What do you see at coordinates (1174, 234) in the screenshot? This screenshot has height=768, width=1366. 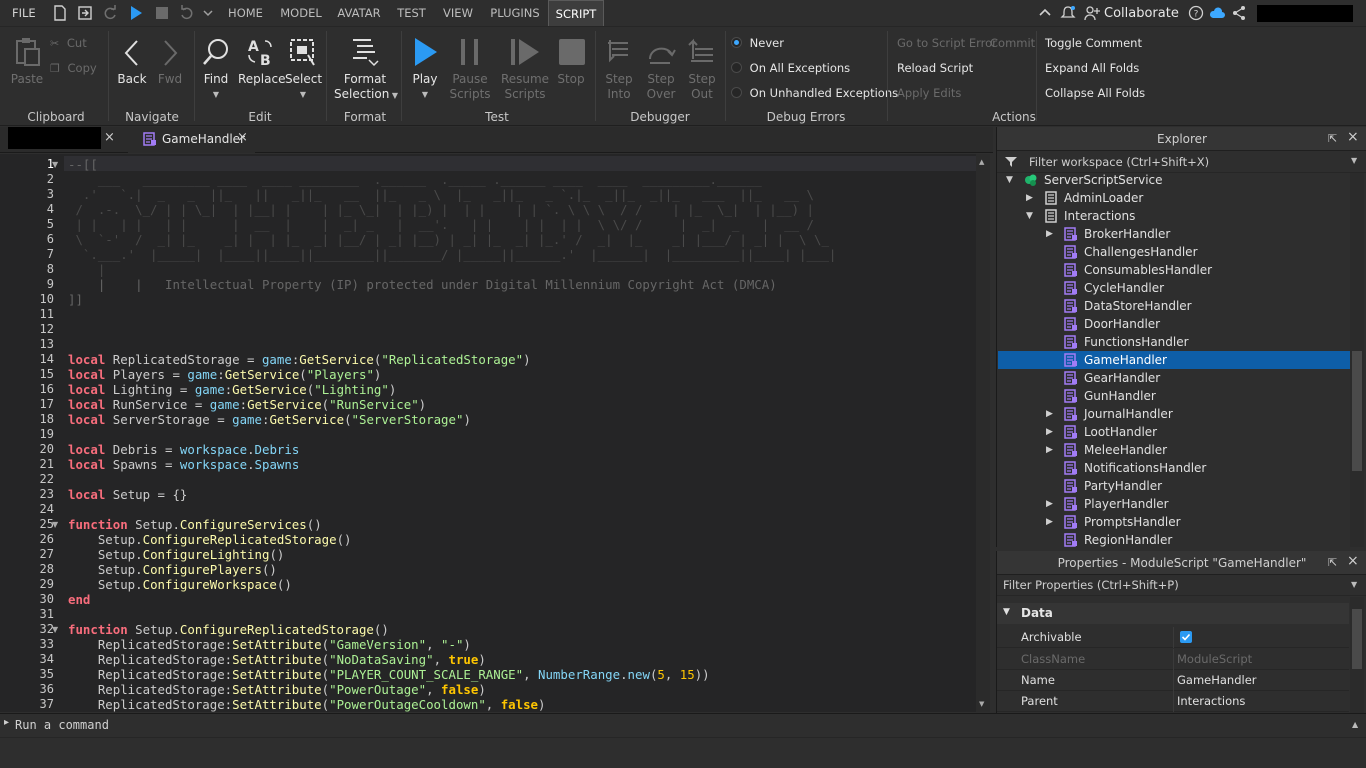 I see `explorer-item-brokerhandler: ▶ BrokerHandler` at bounding box center [1174, 234].